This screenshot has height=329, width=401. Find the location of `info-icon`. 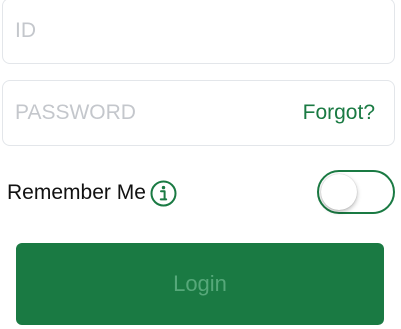

info-icon is located at coordinates (163, 193).